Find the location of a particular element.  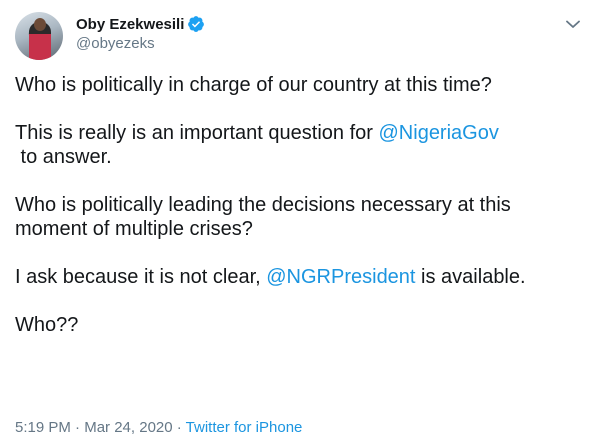

tweet-time: 5:19 PM is located at coordinates (43, 427).